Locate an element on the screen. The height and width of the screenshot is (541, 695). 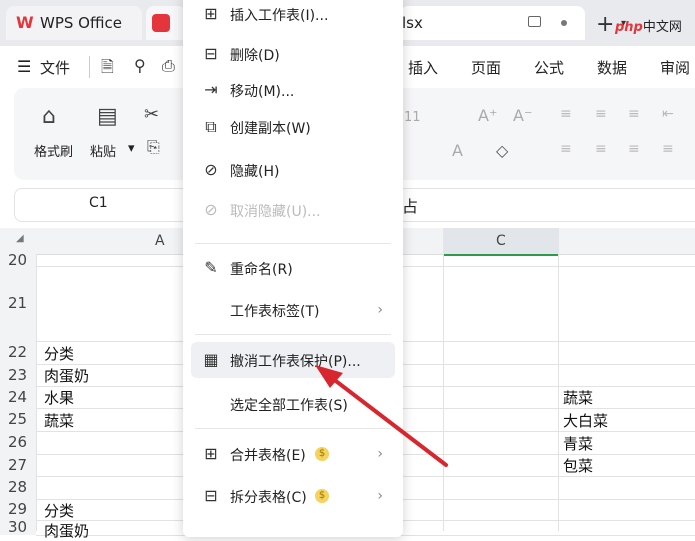
menu-item-rename: ✎ 重命名(R) is located at coordinates (293, 268).